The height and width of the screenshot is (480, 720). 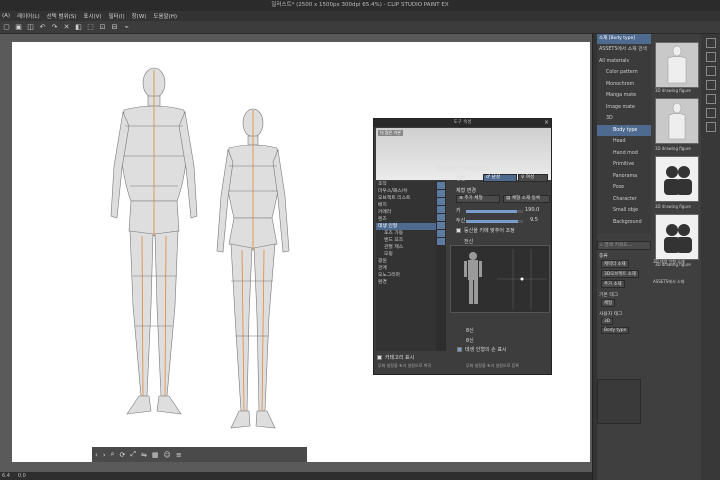 I want to click on height-value: 190.0, so click(x=532, y=210).